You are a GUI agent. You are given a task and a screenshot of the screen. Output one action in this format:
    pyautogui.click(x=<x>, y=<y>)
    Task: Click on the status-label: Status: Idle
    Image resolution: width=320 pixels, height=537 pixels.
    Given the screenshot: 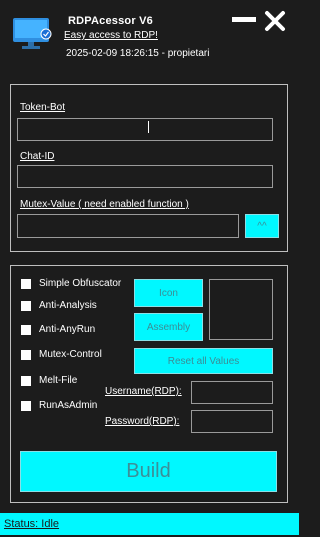 What is the action you would take?
    pyautogui.click(x=32, y=524)
    